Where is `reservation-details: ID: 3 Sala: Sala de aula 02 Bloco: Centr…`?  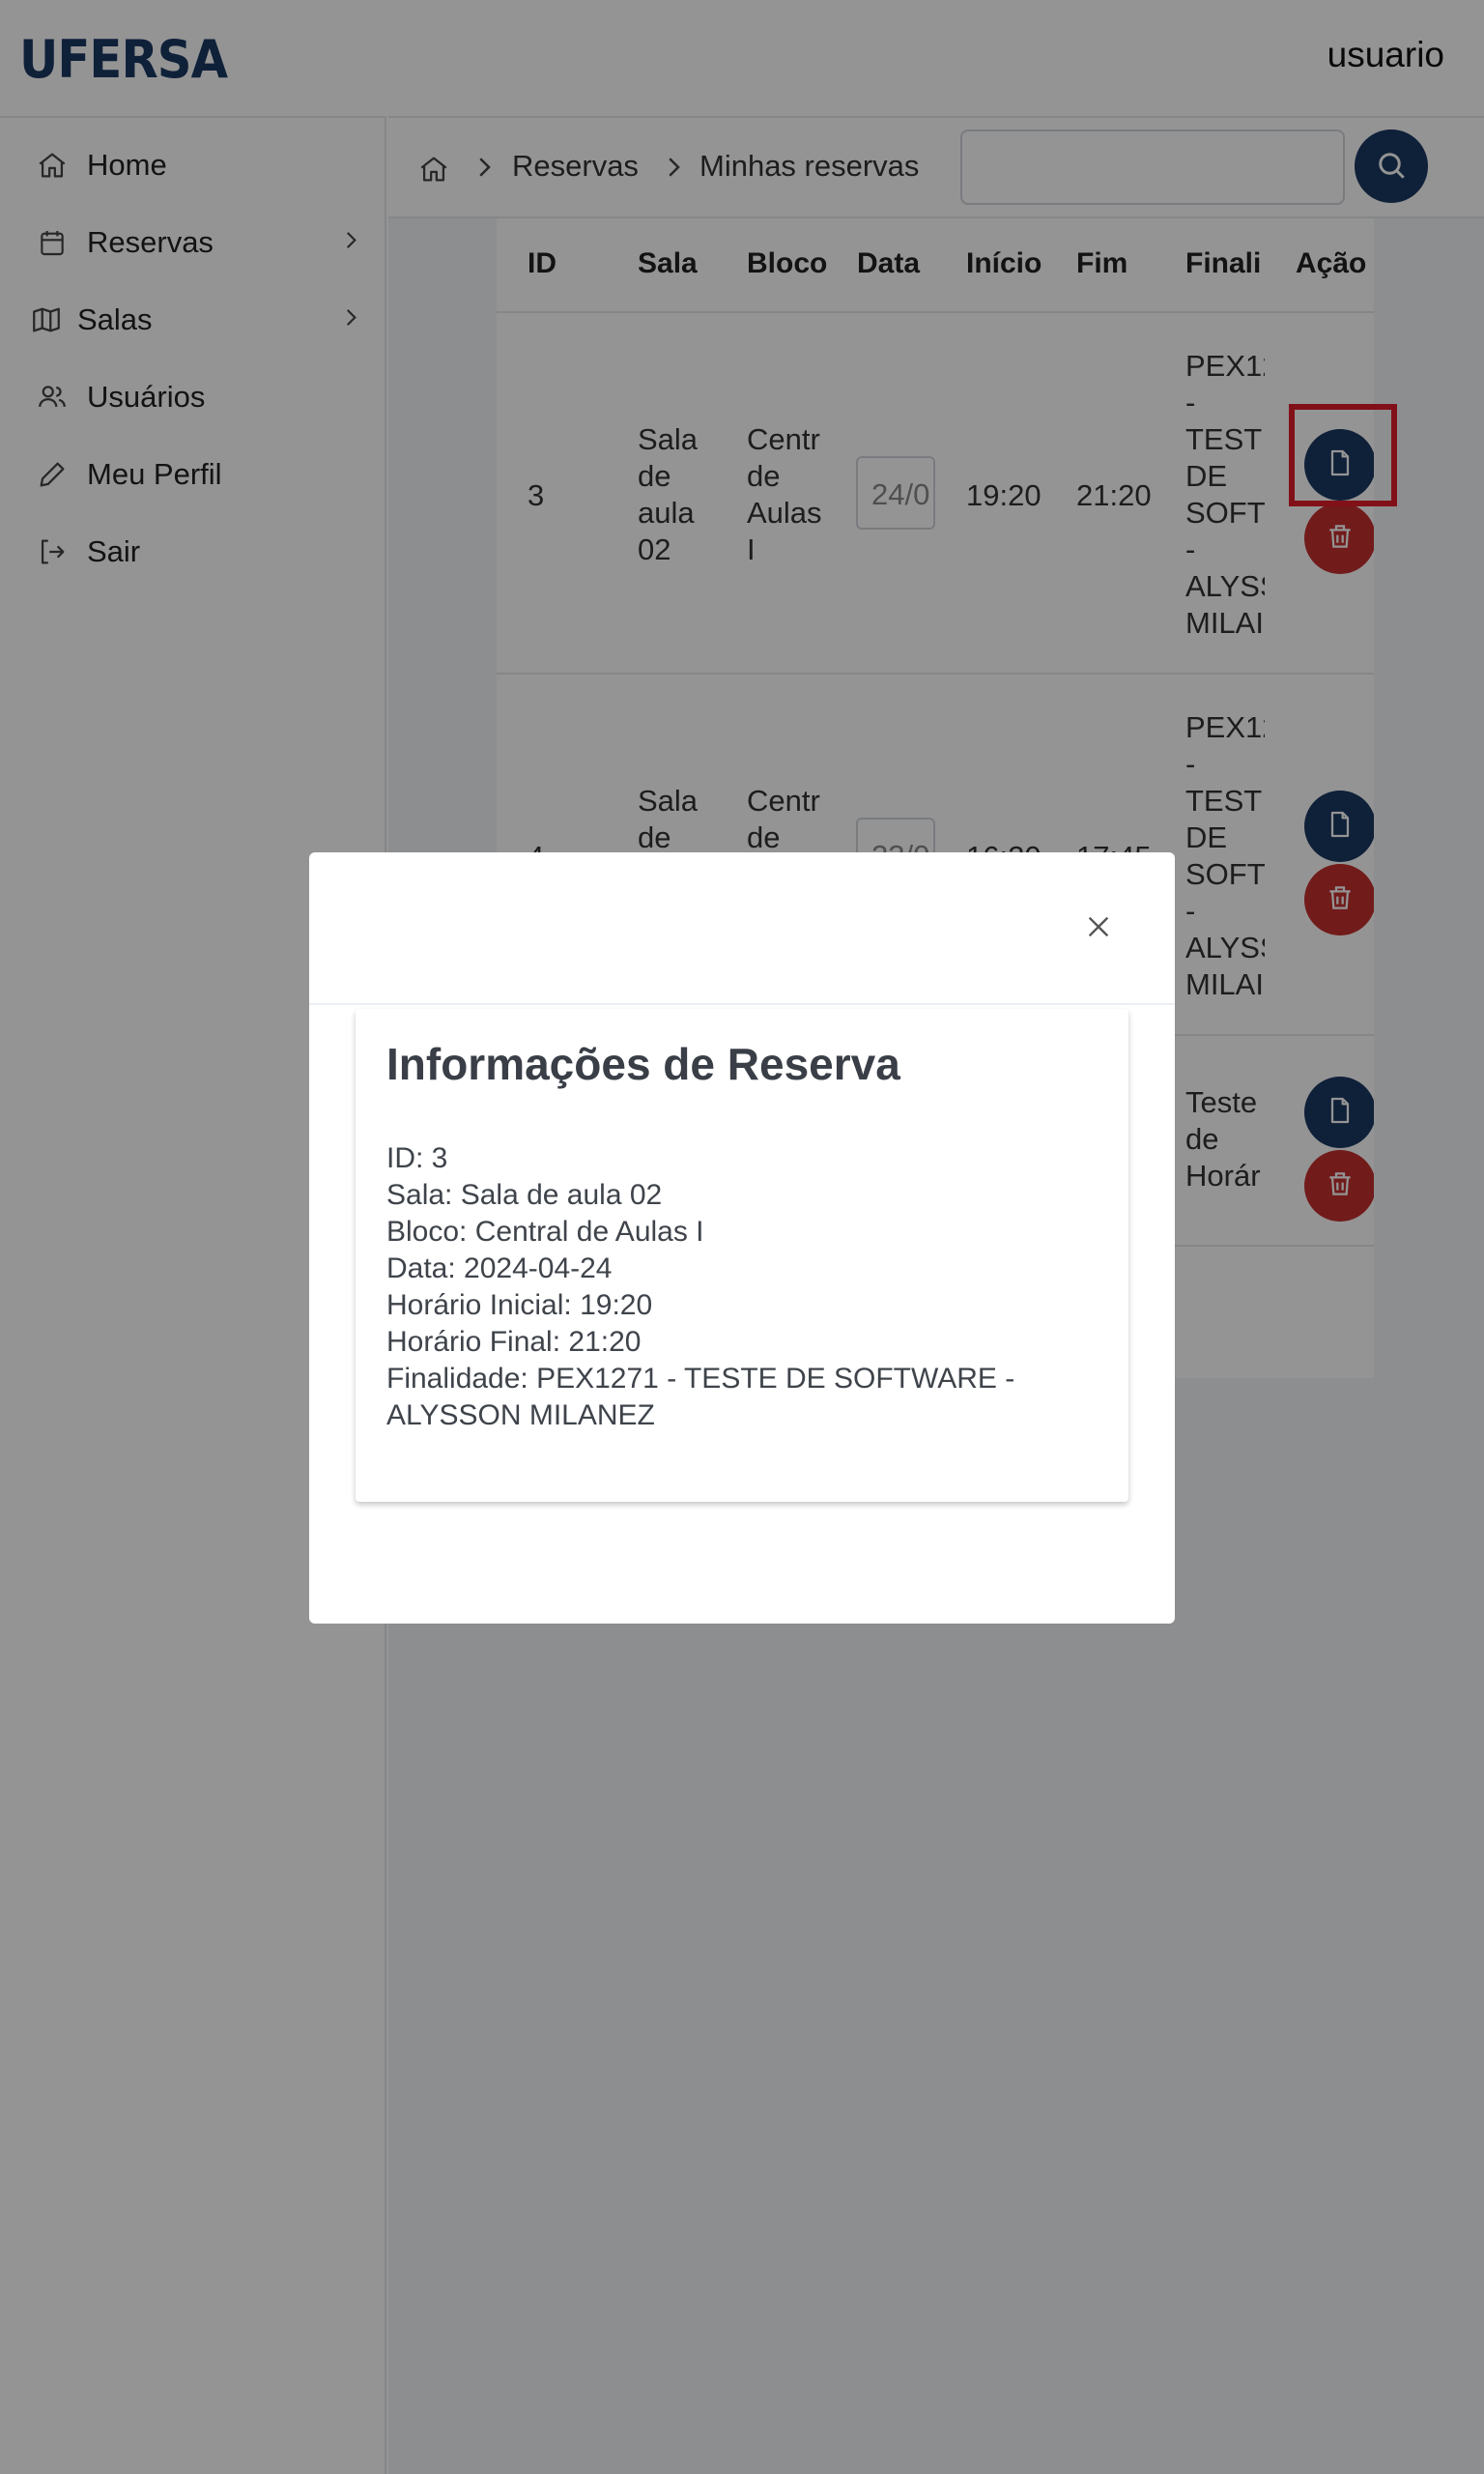 reservation-details: ID: 3 Sala: Sala de aula 02 Bloco: Centr… is located at coordinates (725, 1287).